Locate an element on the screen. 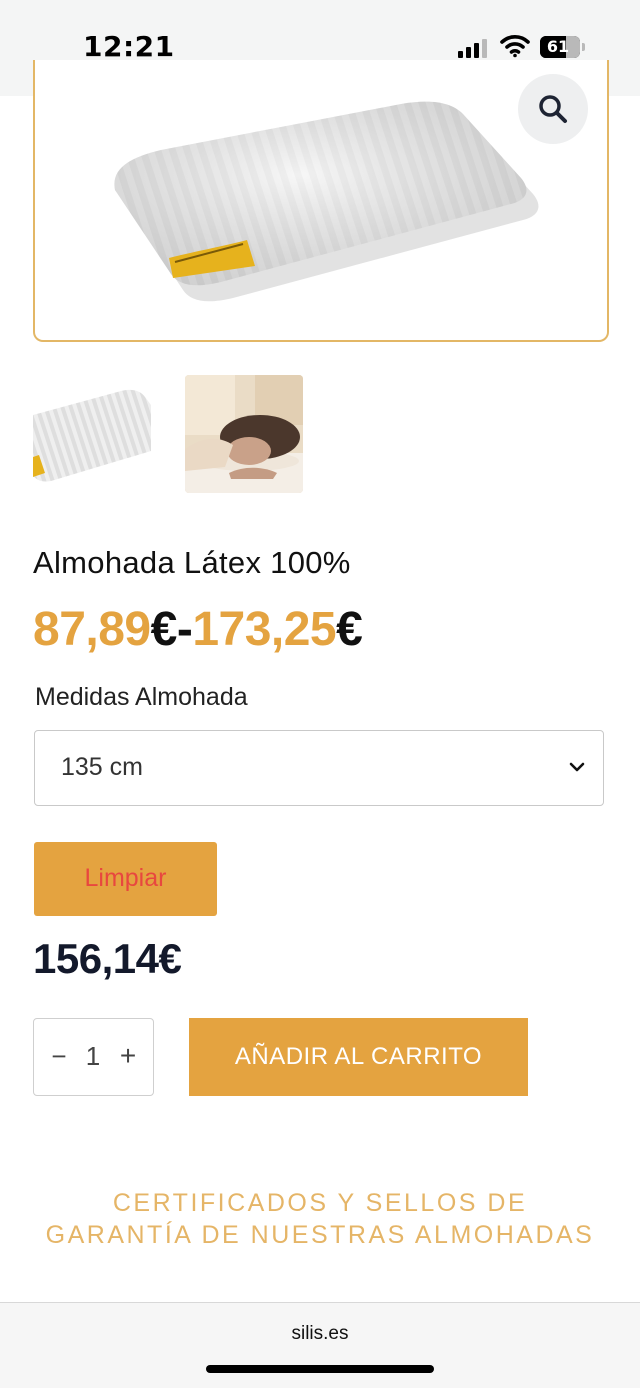  thumbnail-woman-sleeping-image is located at coordinates (244, 434).